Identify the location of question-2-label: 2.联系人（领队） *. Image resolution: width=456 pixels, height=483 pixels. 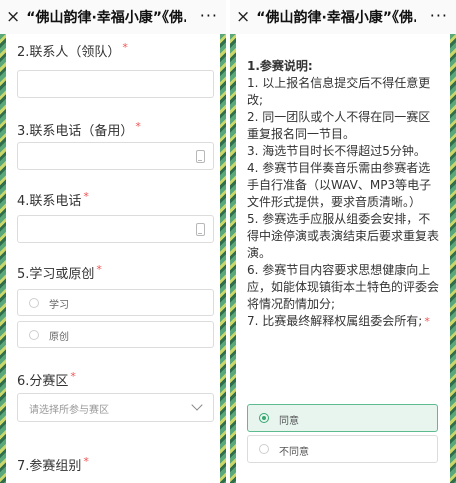
(72, 50).